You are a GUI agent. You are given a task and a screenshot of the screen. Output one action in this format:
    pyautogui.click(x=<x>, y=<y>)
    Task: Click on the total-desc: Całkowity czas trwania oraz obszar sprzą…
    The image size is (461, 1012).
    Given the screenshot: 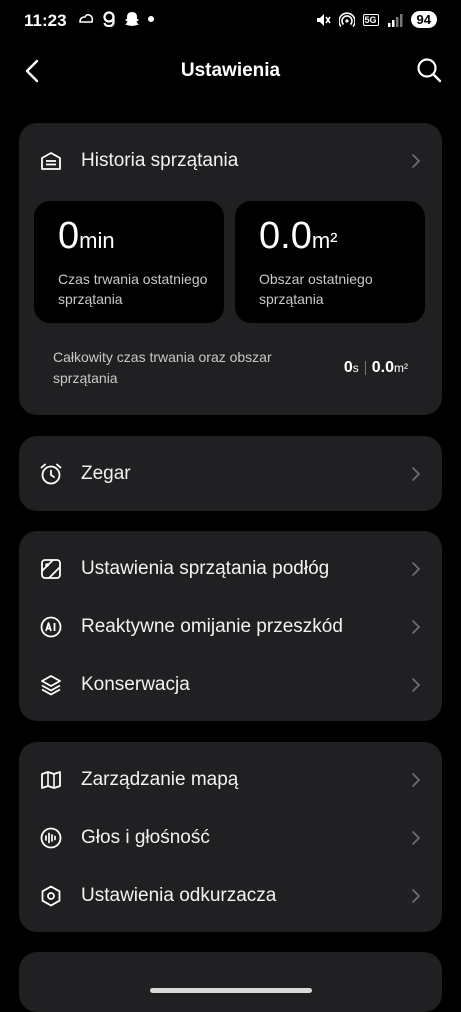 What is the action you would take?
    pyautogui.click(x=162, y=367)
    